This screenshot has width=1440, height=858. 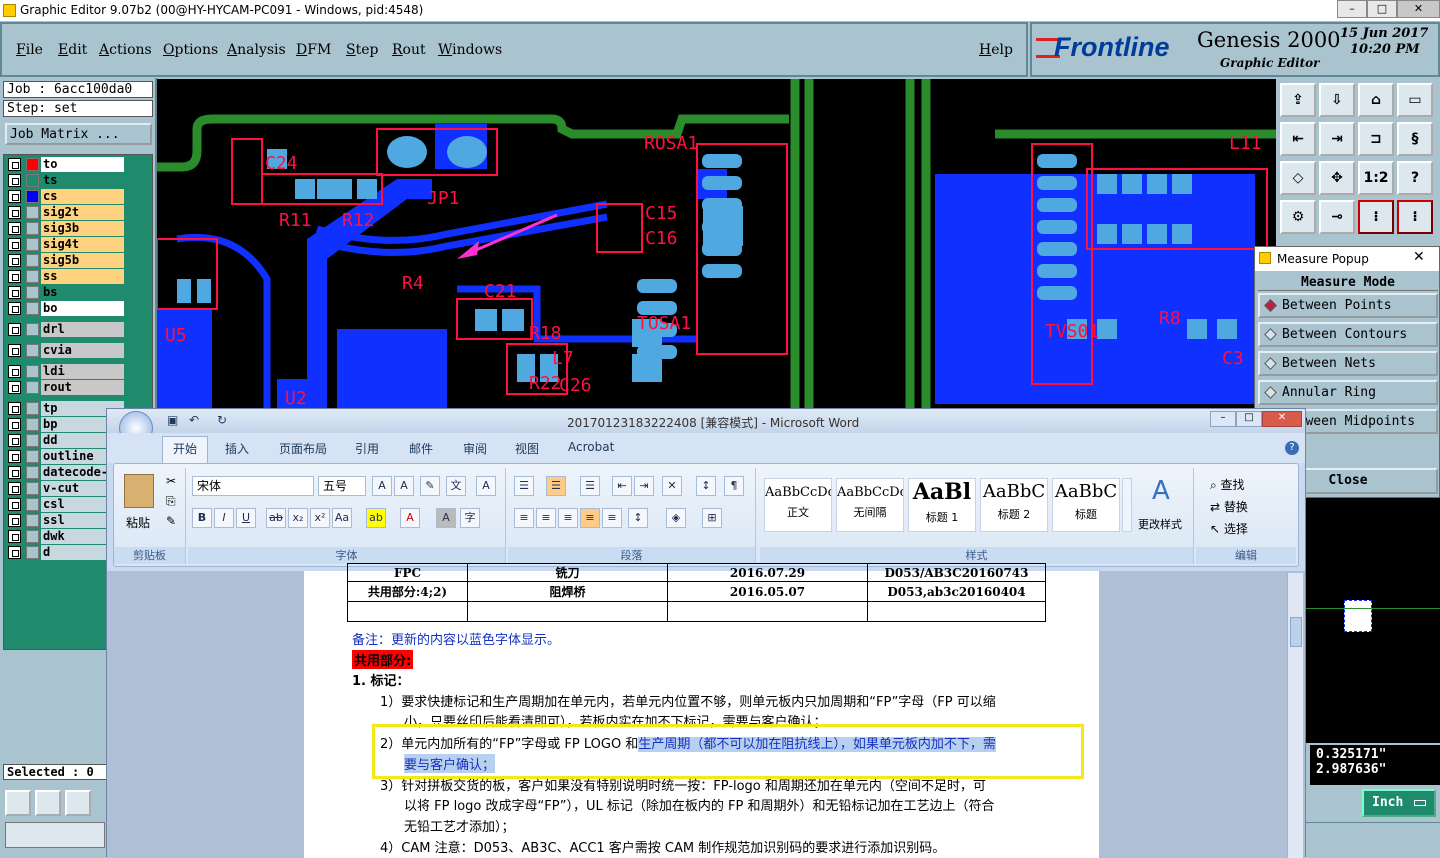 What do you see at coordinates (568, 518) in the screenshot?
I see `align-right-icon: ≡` at bounding box center [568, 518].